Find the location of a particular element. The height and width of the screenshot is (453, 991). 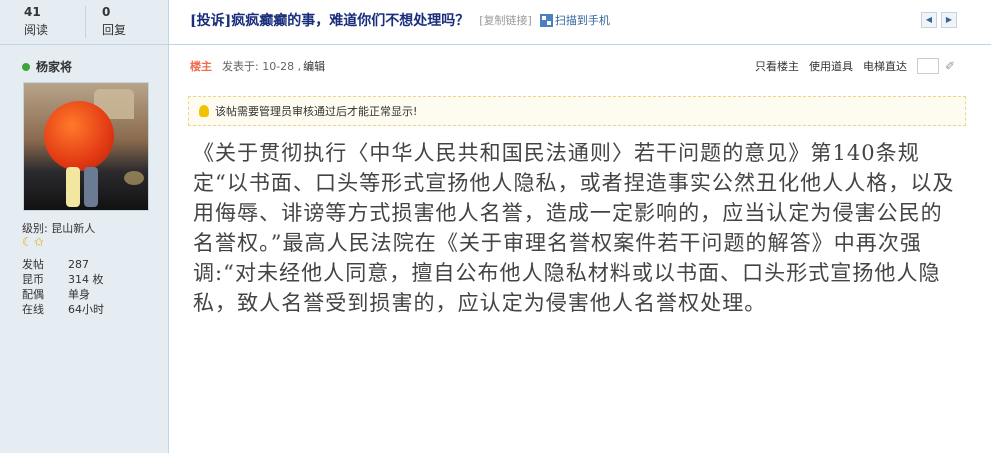

stat-value: 287 is located at coordinates (78, 264).